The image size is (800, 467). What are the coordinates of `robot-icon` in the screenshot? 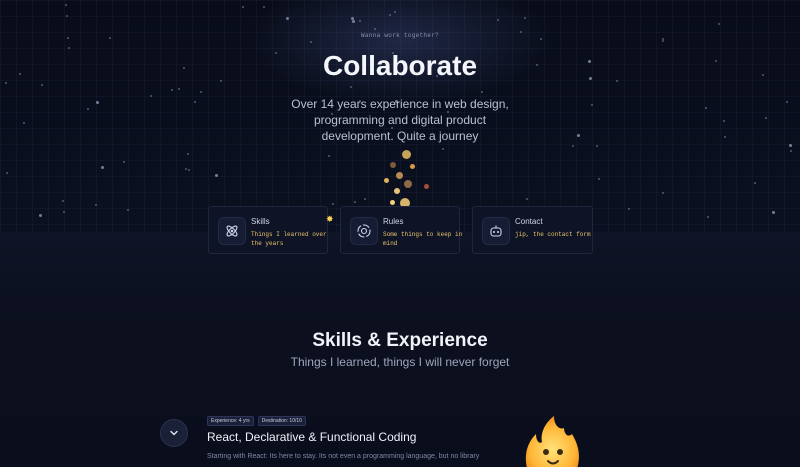 It's located at (496, 231).